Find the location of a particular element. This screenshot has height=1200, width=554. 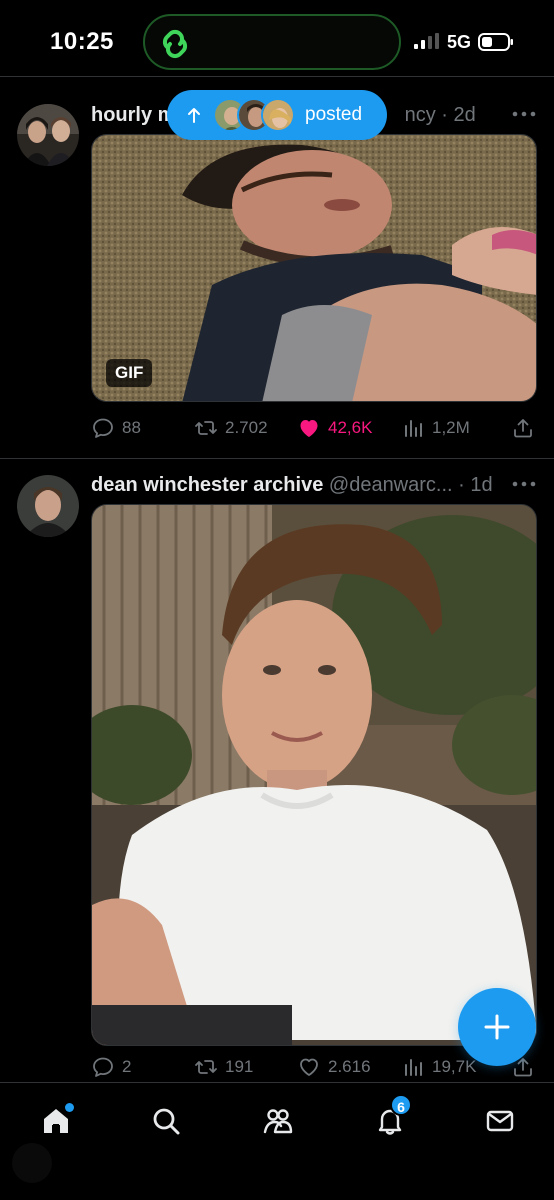

gif-badge: GIF is located at coordinates (129, 373).